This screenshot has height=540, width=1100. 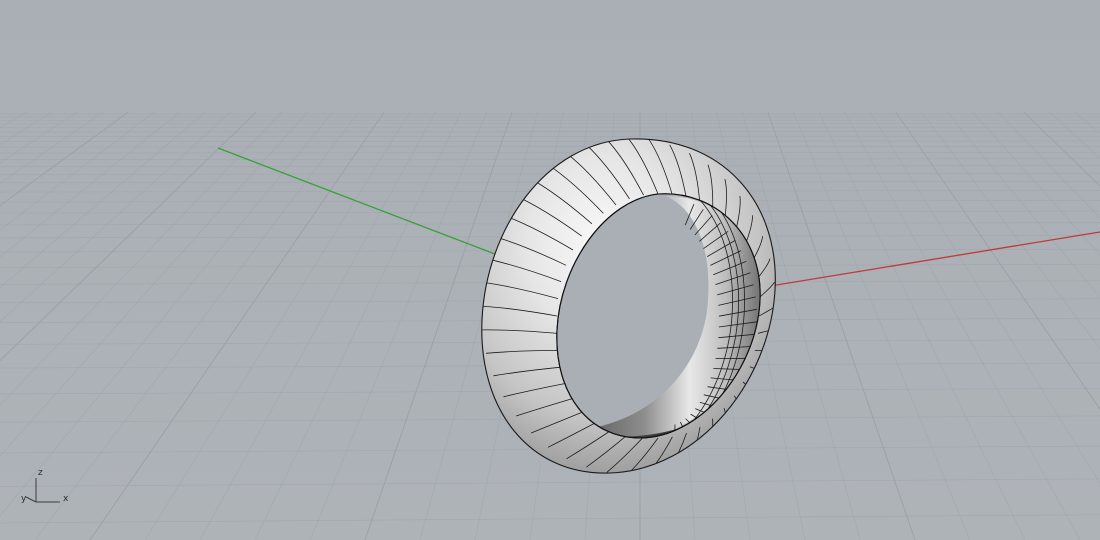 I want to click on gizmo-x-label: x, so click(x=66, y=499).